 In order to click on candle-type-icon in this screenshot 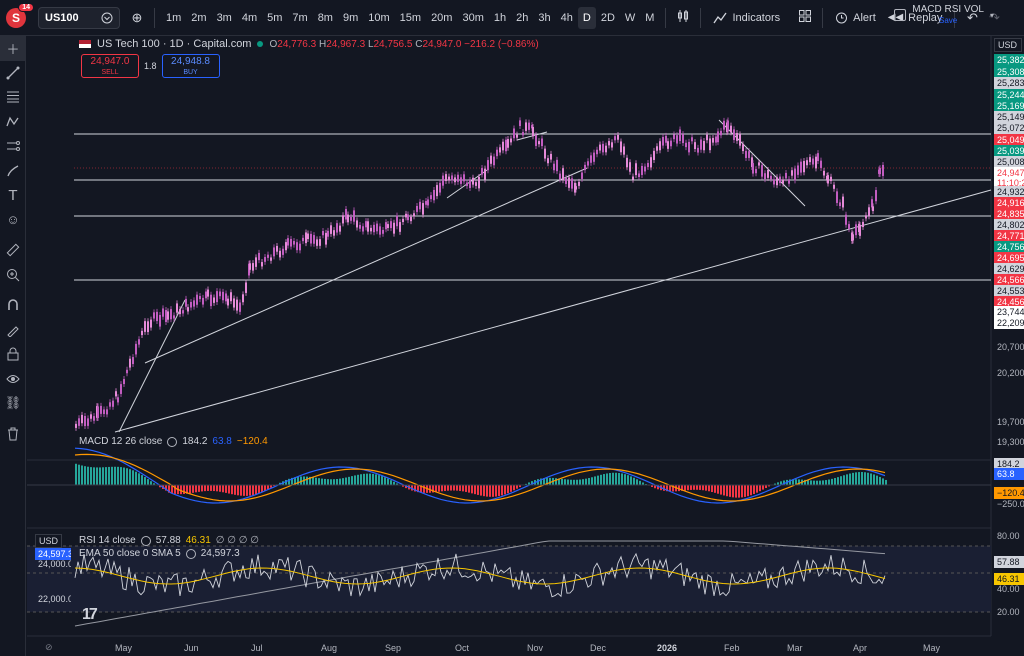, I will do `click(683, 17)`.